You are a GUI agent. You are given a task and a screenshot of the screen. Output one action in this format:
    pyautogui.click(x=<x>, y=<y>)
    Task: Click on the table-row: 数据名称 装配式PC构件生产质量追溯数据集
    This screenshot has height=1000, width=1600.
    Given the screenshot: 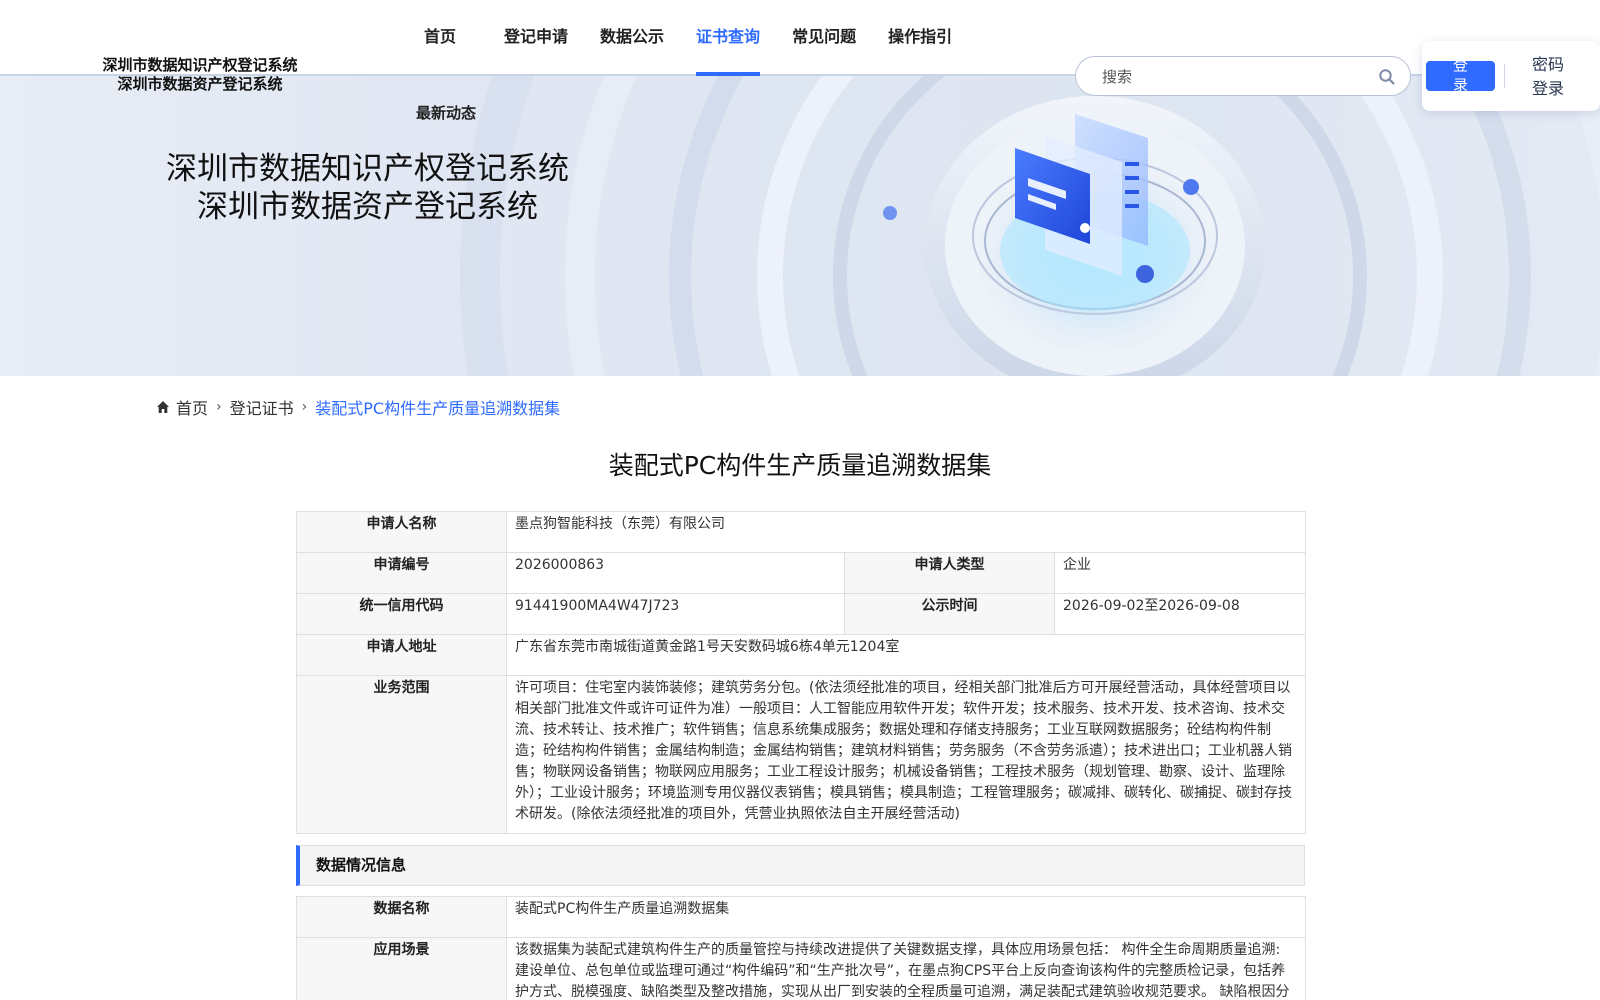 What is the action you would take?
    pyautogui.click(x=801, y=917)
    